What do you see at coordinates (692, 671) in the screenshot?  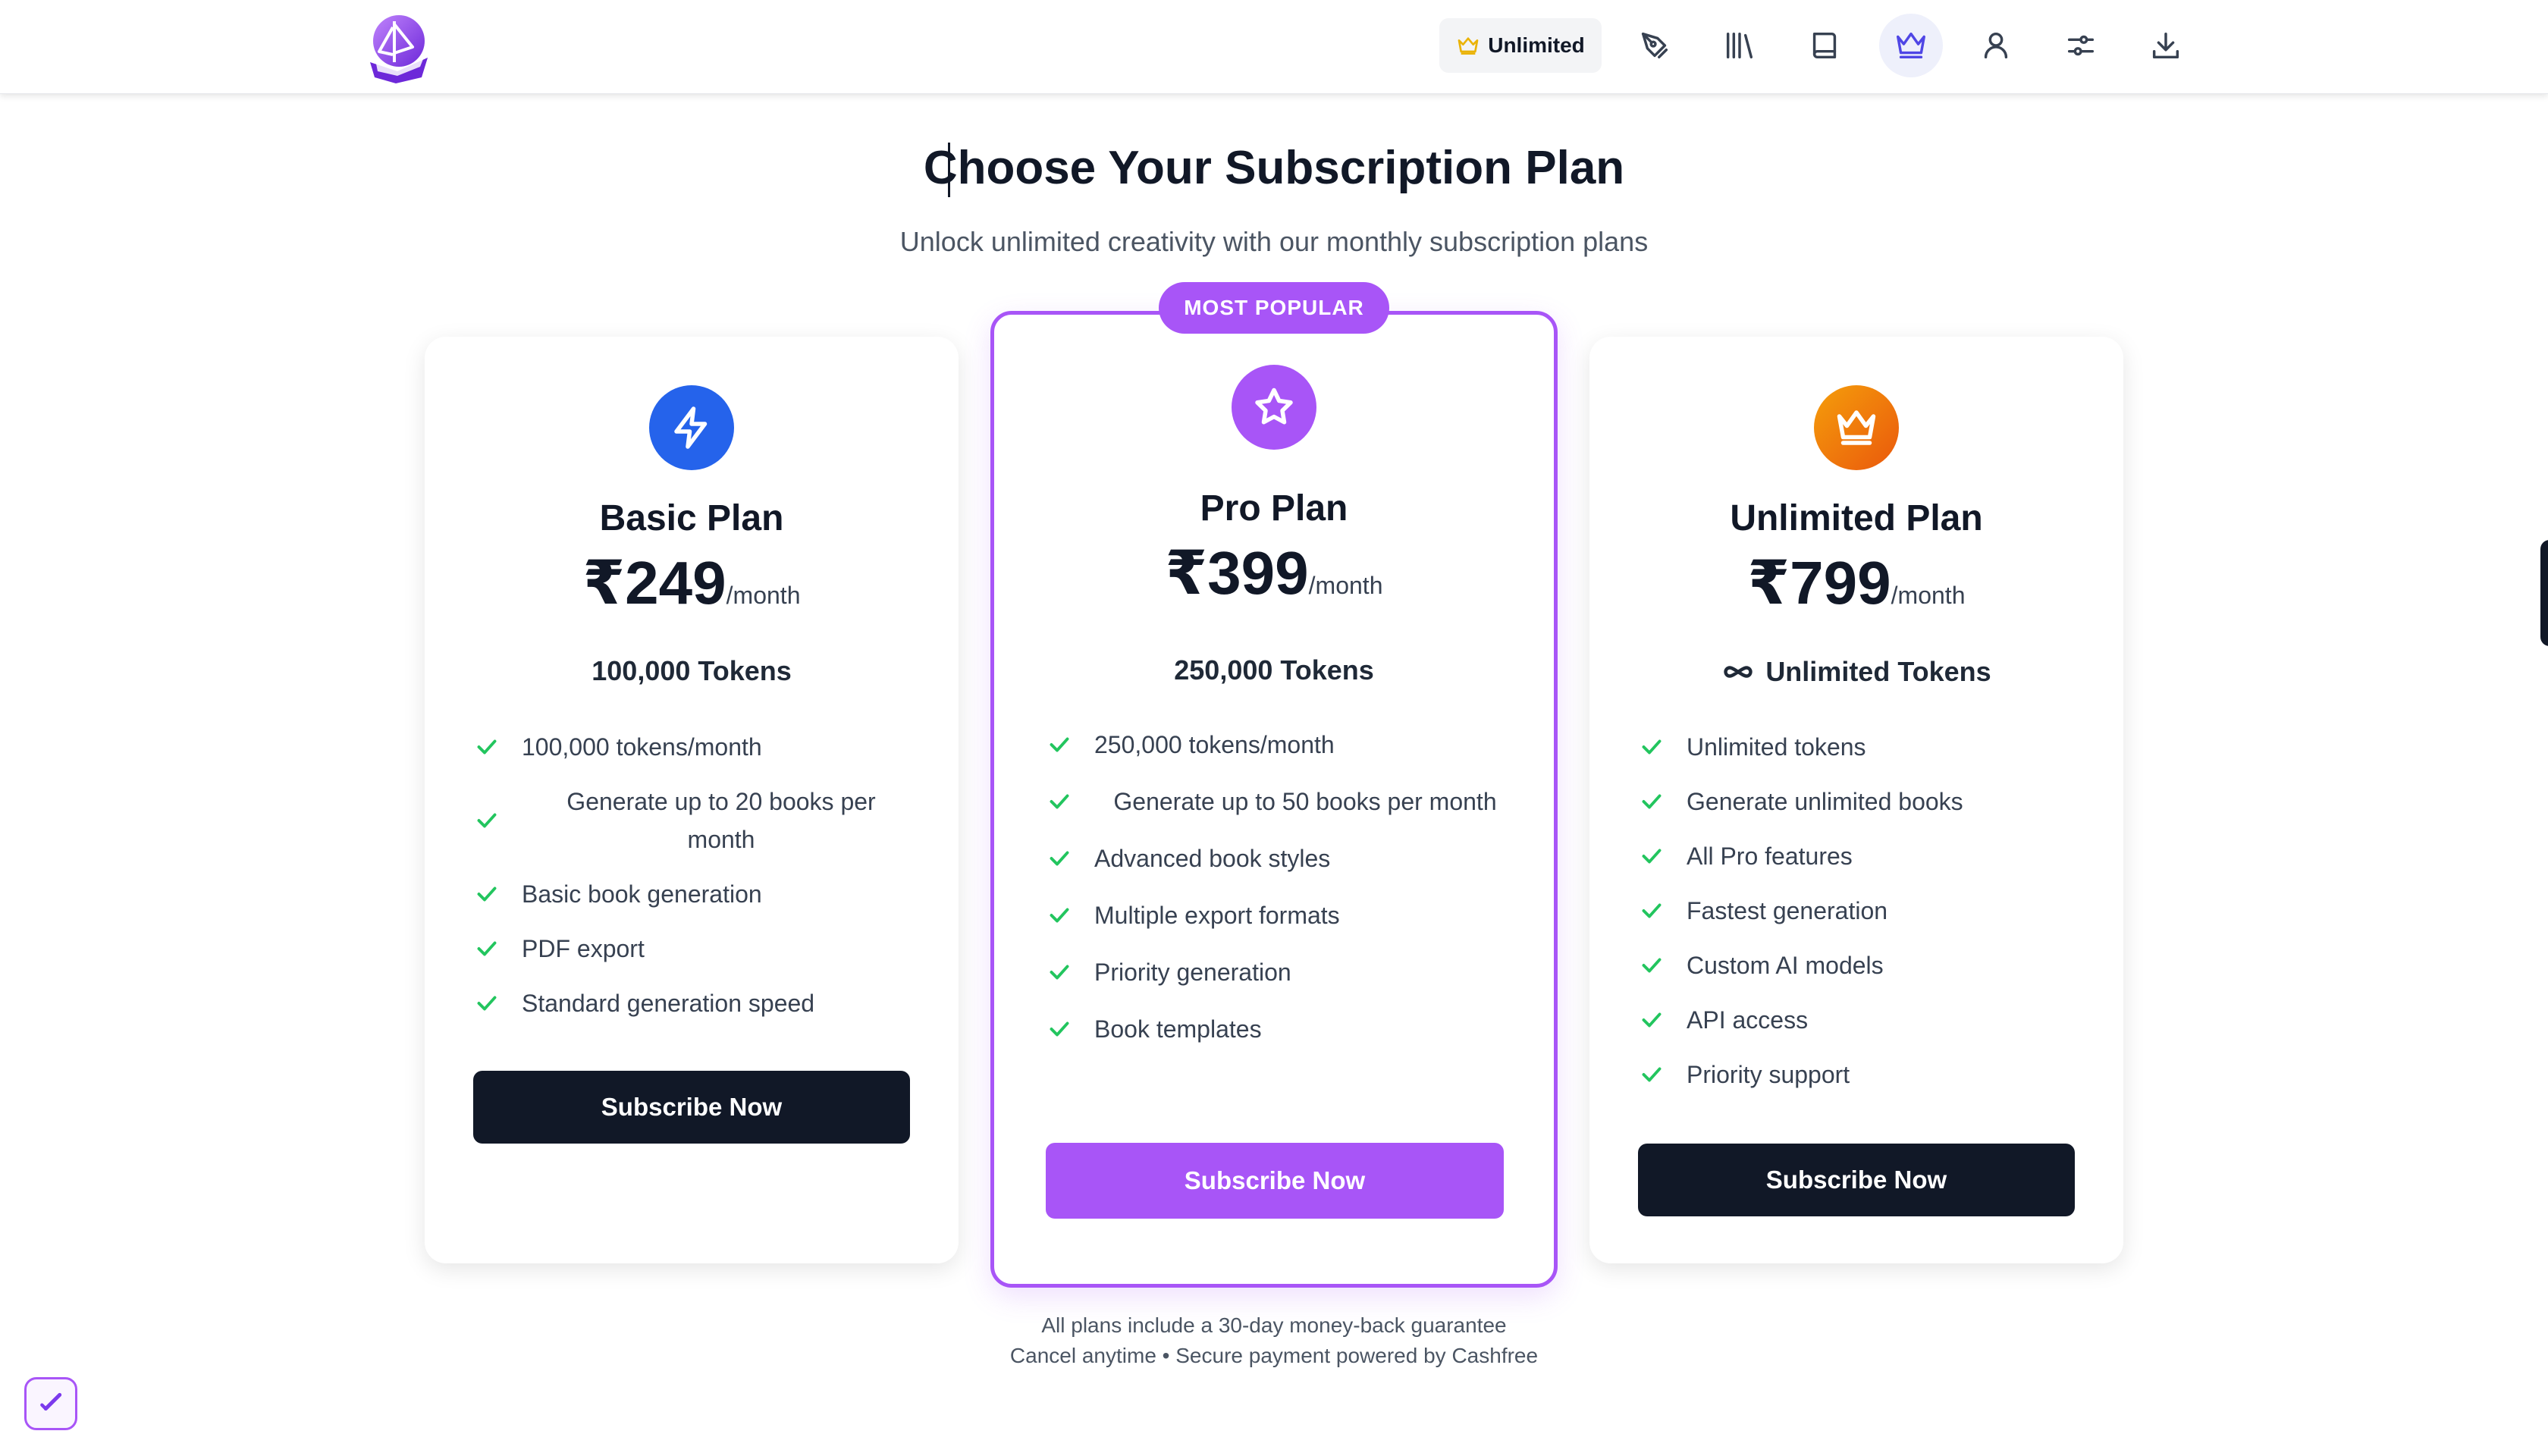 I see `plan-tokens: 100,000 Tokens` at bounding box center [692, 671].